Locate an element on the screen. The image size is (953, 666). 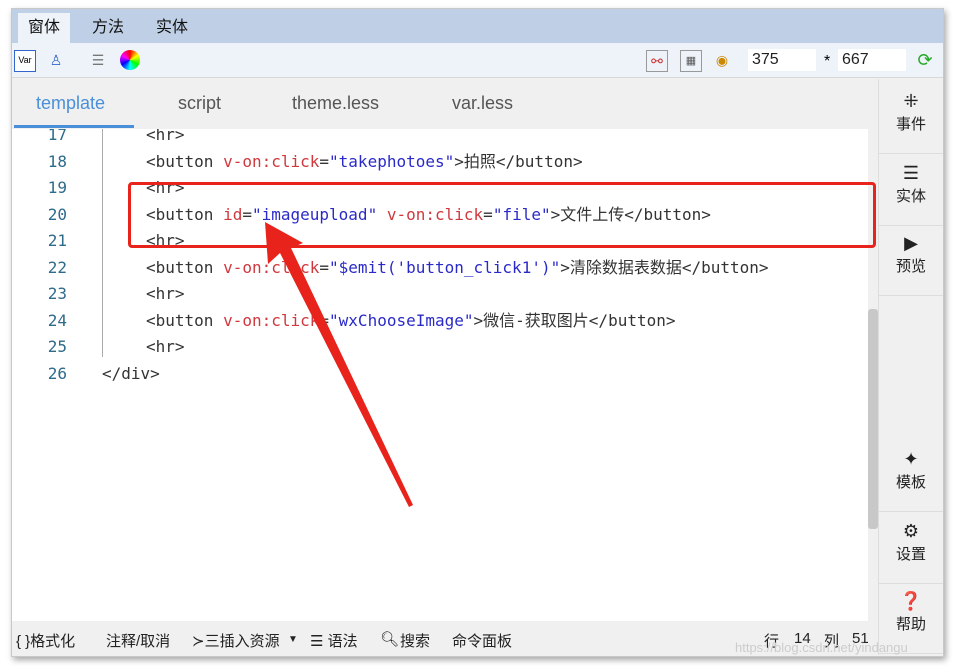
annotation-arrow is located at coordinates (339, 364).